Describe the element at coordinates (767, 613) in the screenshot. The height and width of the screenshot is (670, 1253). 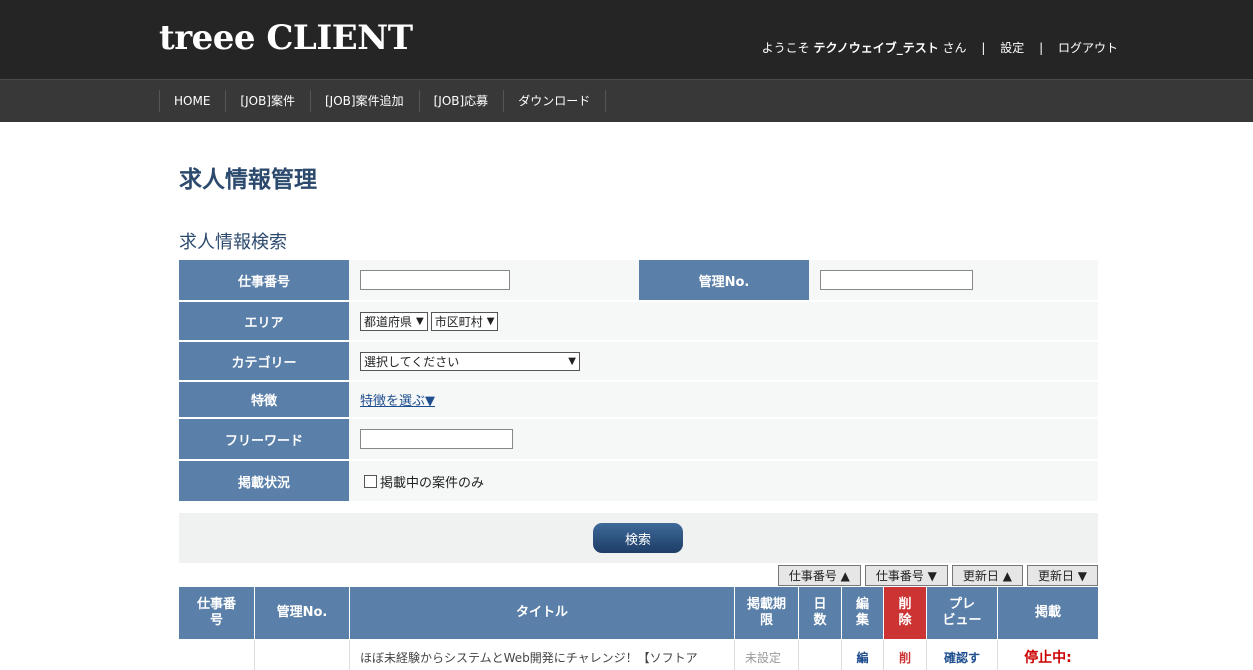
I see `th-deadline: 掲載期限` at that location.